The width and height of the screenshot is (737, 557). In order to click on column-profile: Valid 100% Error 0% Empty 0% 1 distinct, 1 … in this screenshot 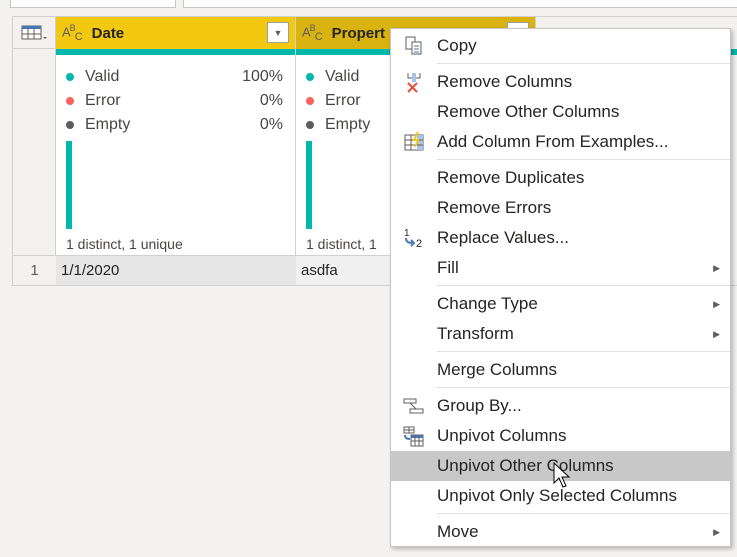, I will do `click(175, 155)`.